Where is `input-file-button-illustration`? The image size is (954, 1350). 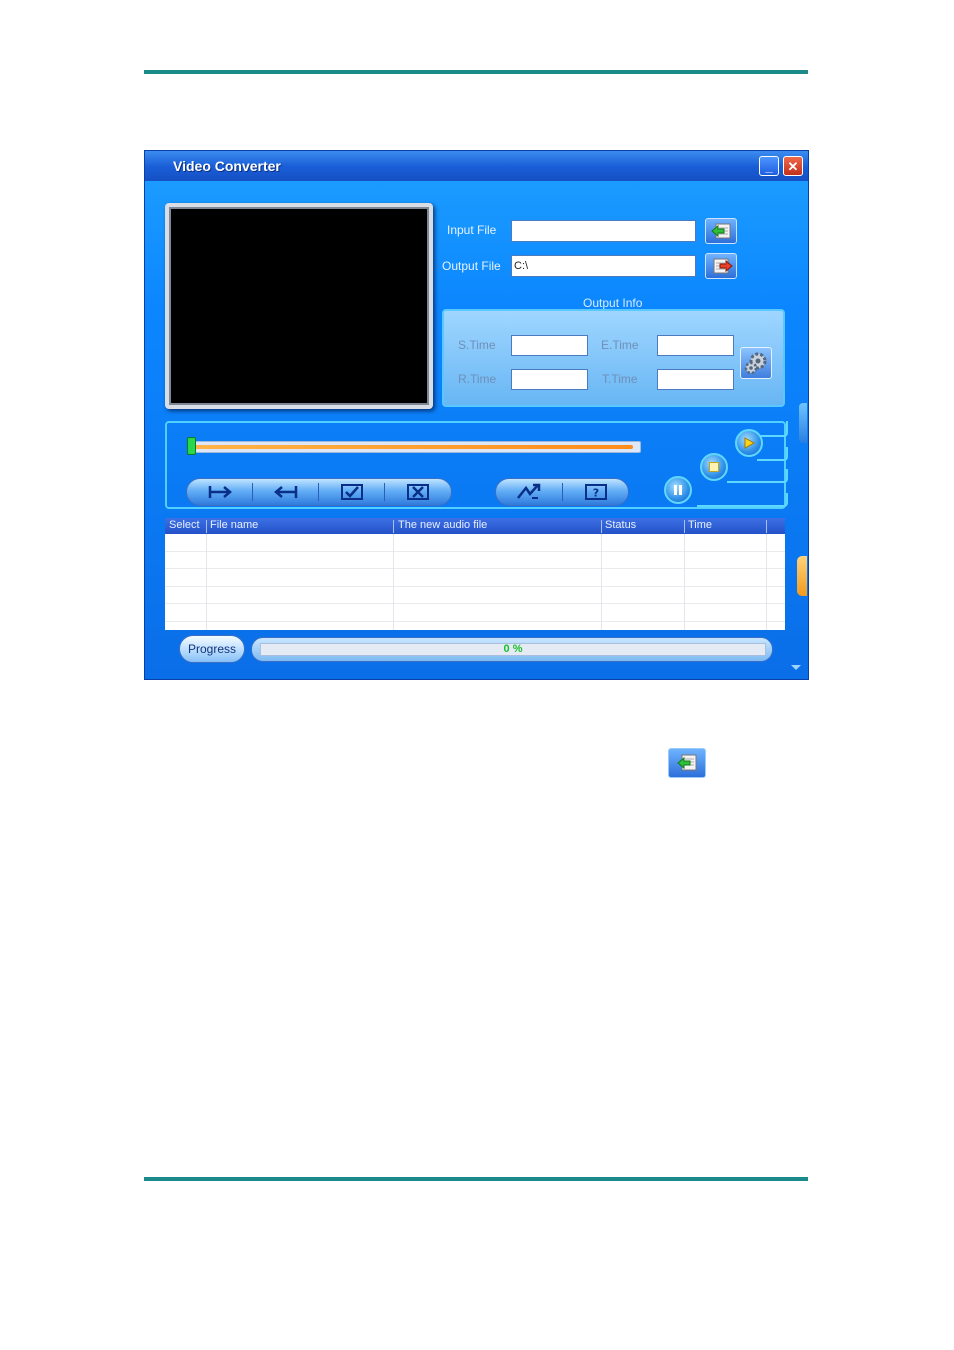
input-file-button-illustration is located at coordinates (687, 763).